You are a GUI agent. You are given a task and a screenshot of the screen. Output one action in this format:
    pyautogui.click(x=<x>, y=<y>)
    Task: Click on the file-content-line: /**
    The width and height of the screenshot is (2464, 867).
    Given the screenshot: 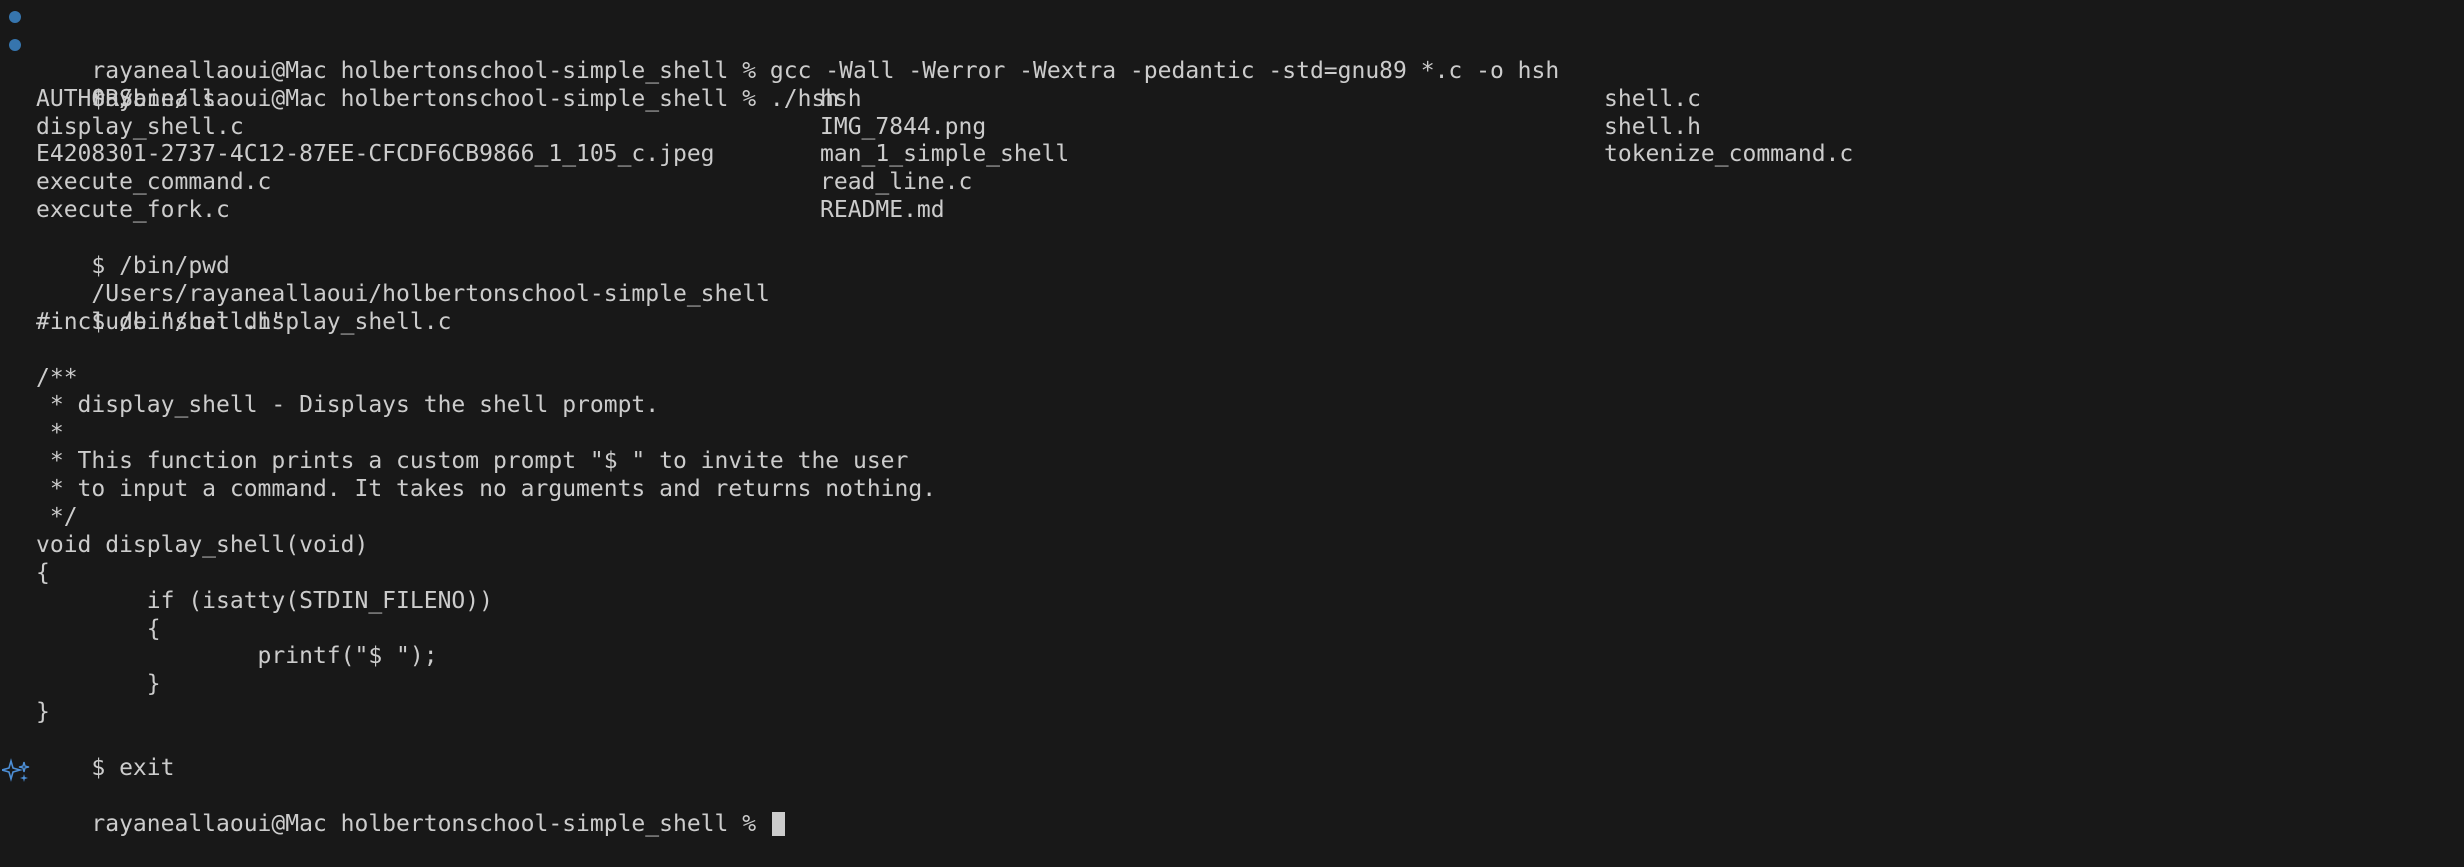 What is the action you would take?
    pyautogui.click(x=1232, y=379)
    